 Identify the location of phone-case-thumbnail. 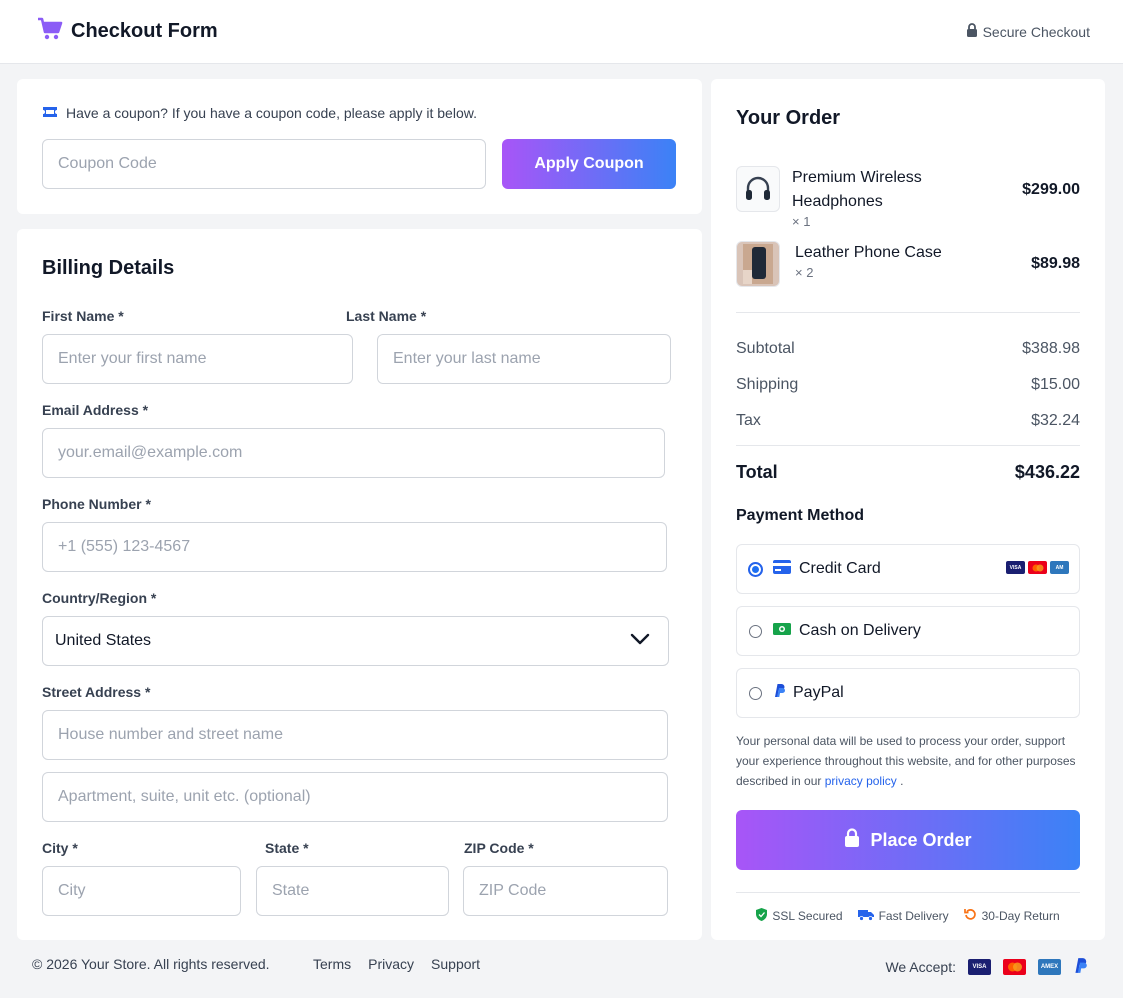
(758, 264).